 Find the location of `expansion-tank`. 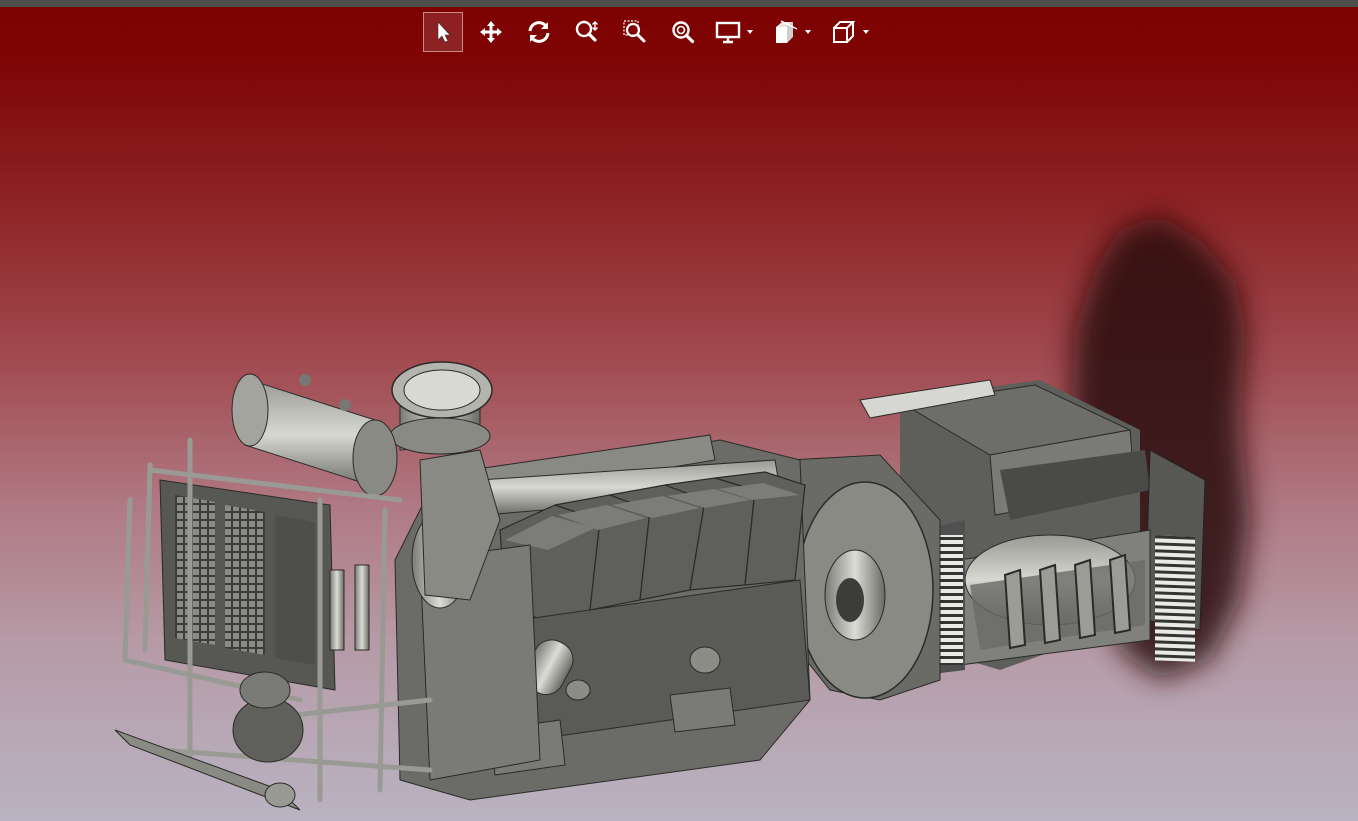

expansion-tank is located at coordinates (314, 435).